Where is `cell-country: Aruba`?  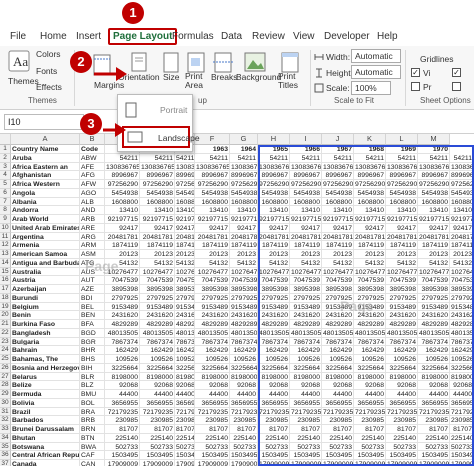 cell-country: Aruba is located at coordinates (45, 158).